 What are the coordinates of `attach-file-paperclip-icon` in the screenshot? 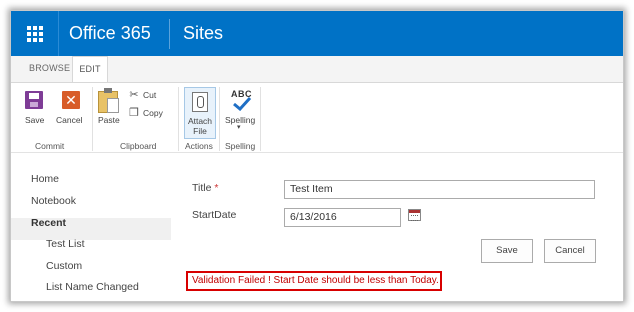 It's located at (200, 102).